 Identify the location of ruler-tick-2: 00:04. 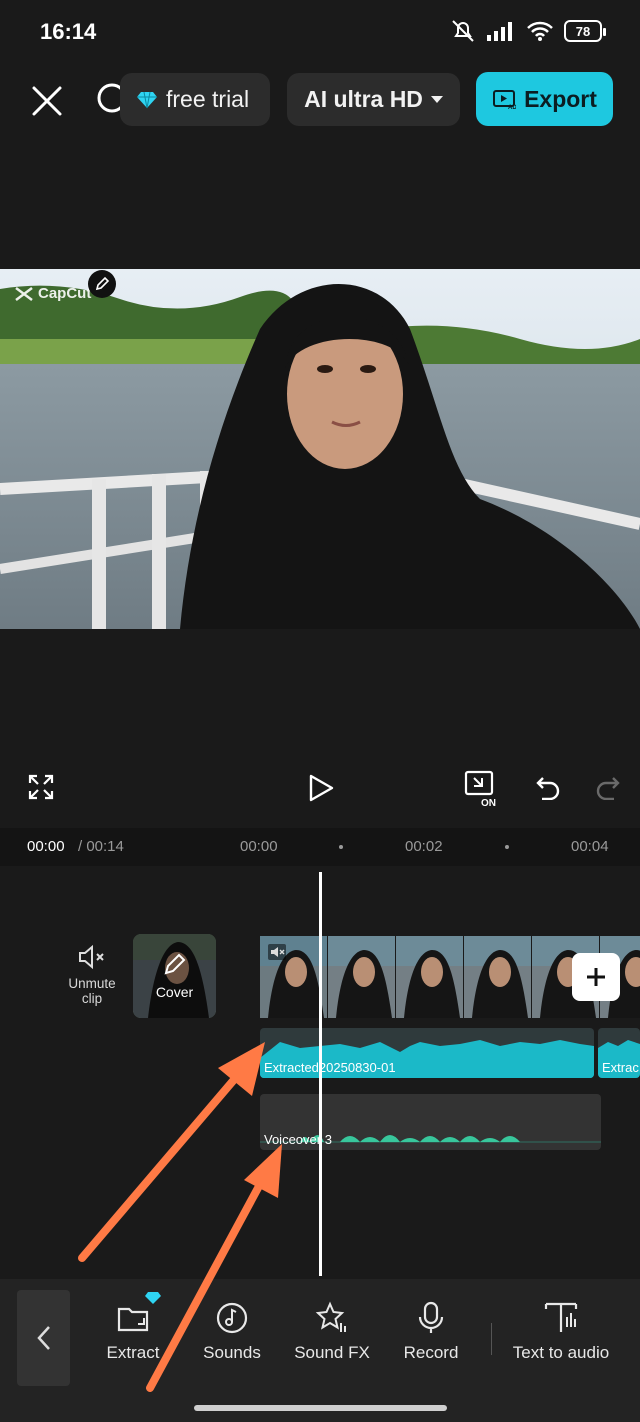
(590, 846).